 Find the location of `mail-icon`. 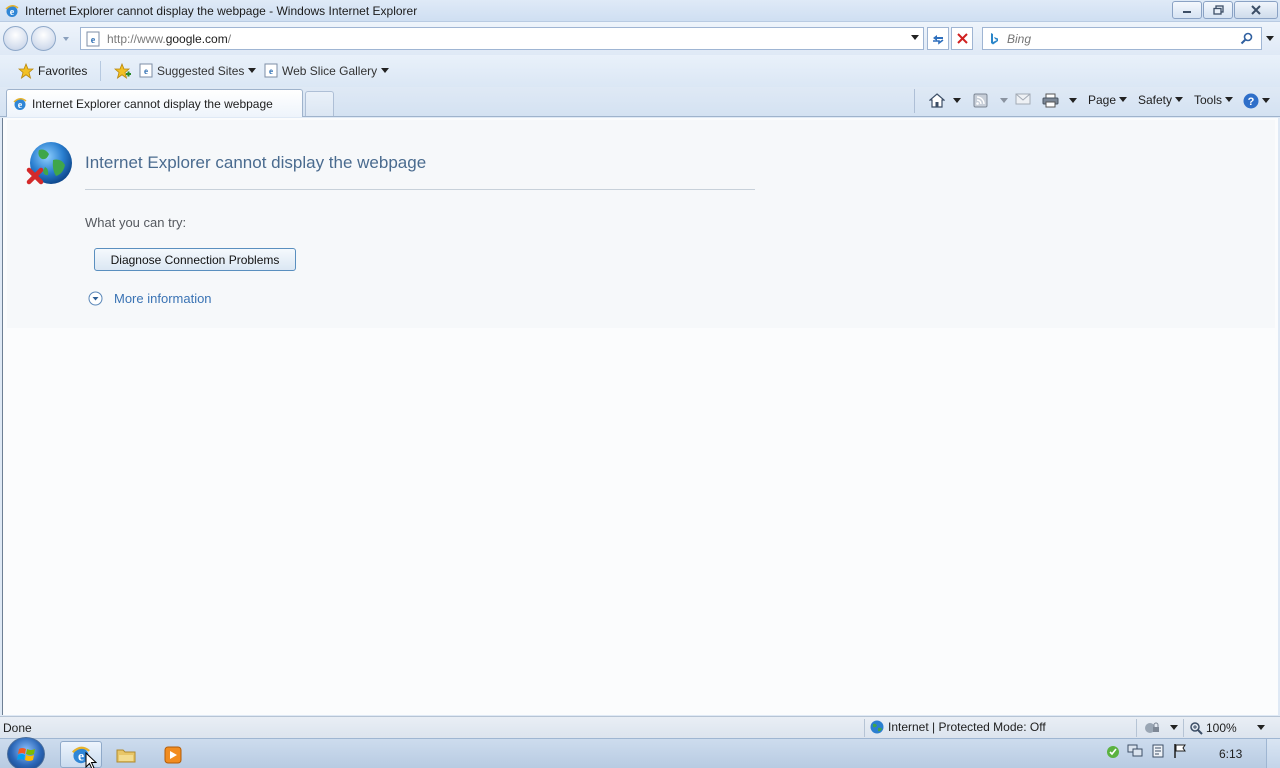

mail-icon is located at coordinates (1023, 99).